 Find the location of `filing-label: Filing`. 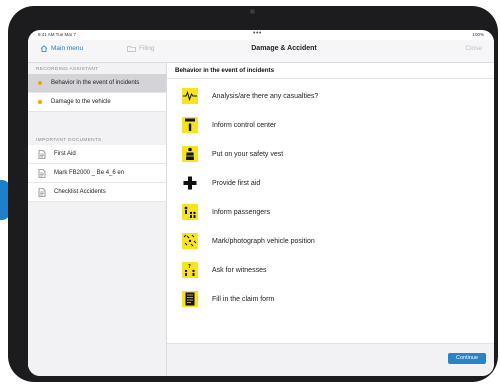

filing-label: Filing is located at coordinates (147, 48).